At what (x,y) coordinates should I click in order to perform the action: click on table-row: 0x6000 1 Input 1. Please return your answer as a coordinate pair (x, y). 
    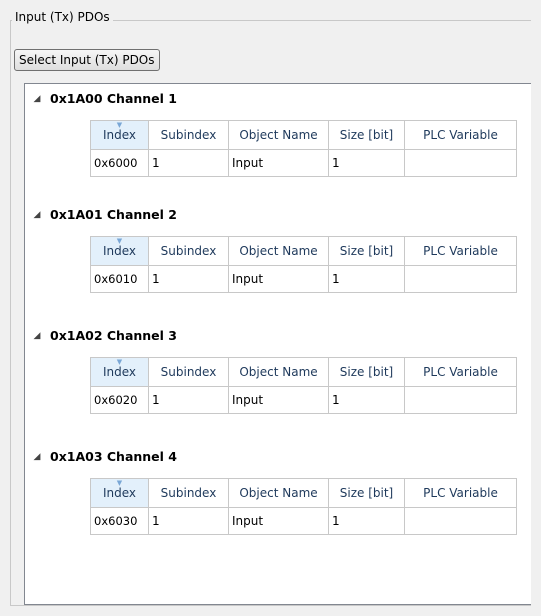
    Looking at the image, I should click on (303, 163).